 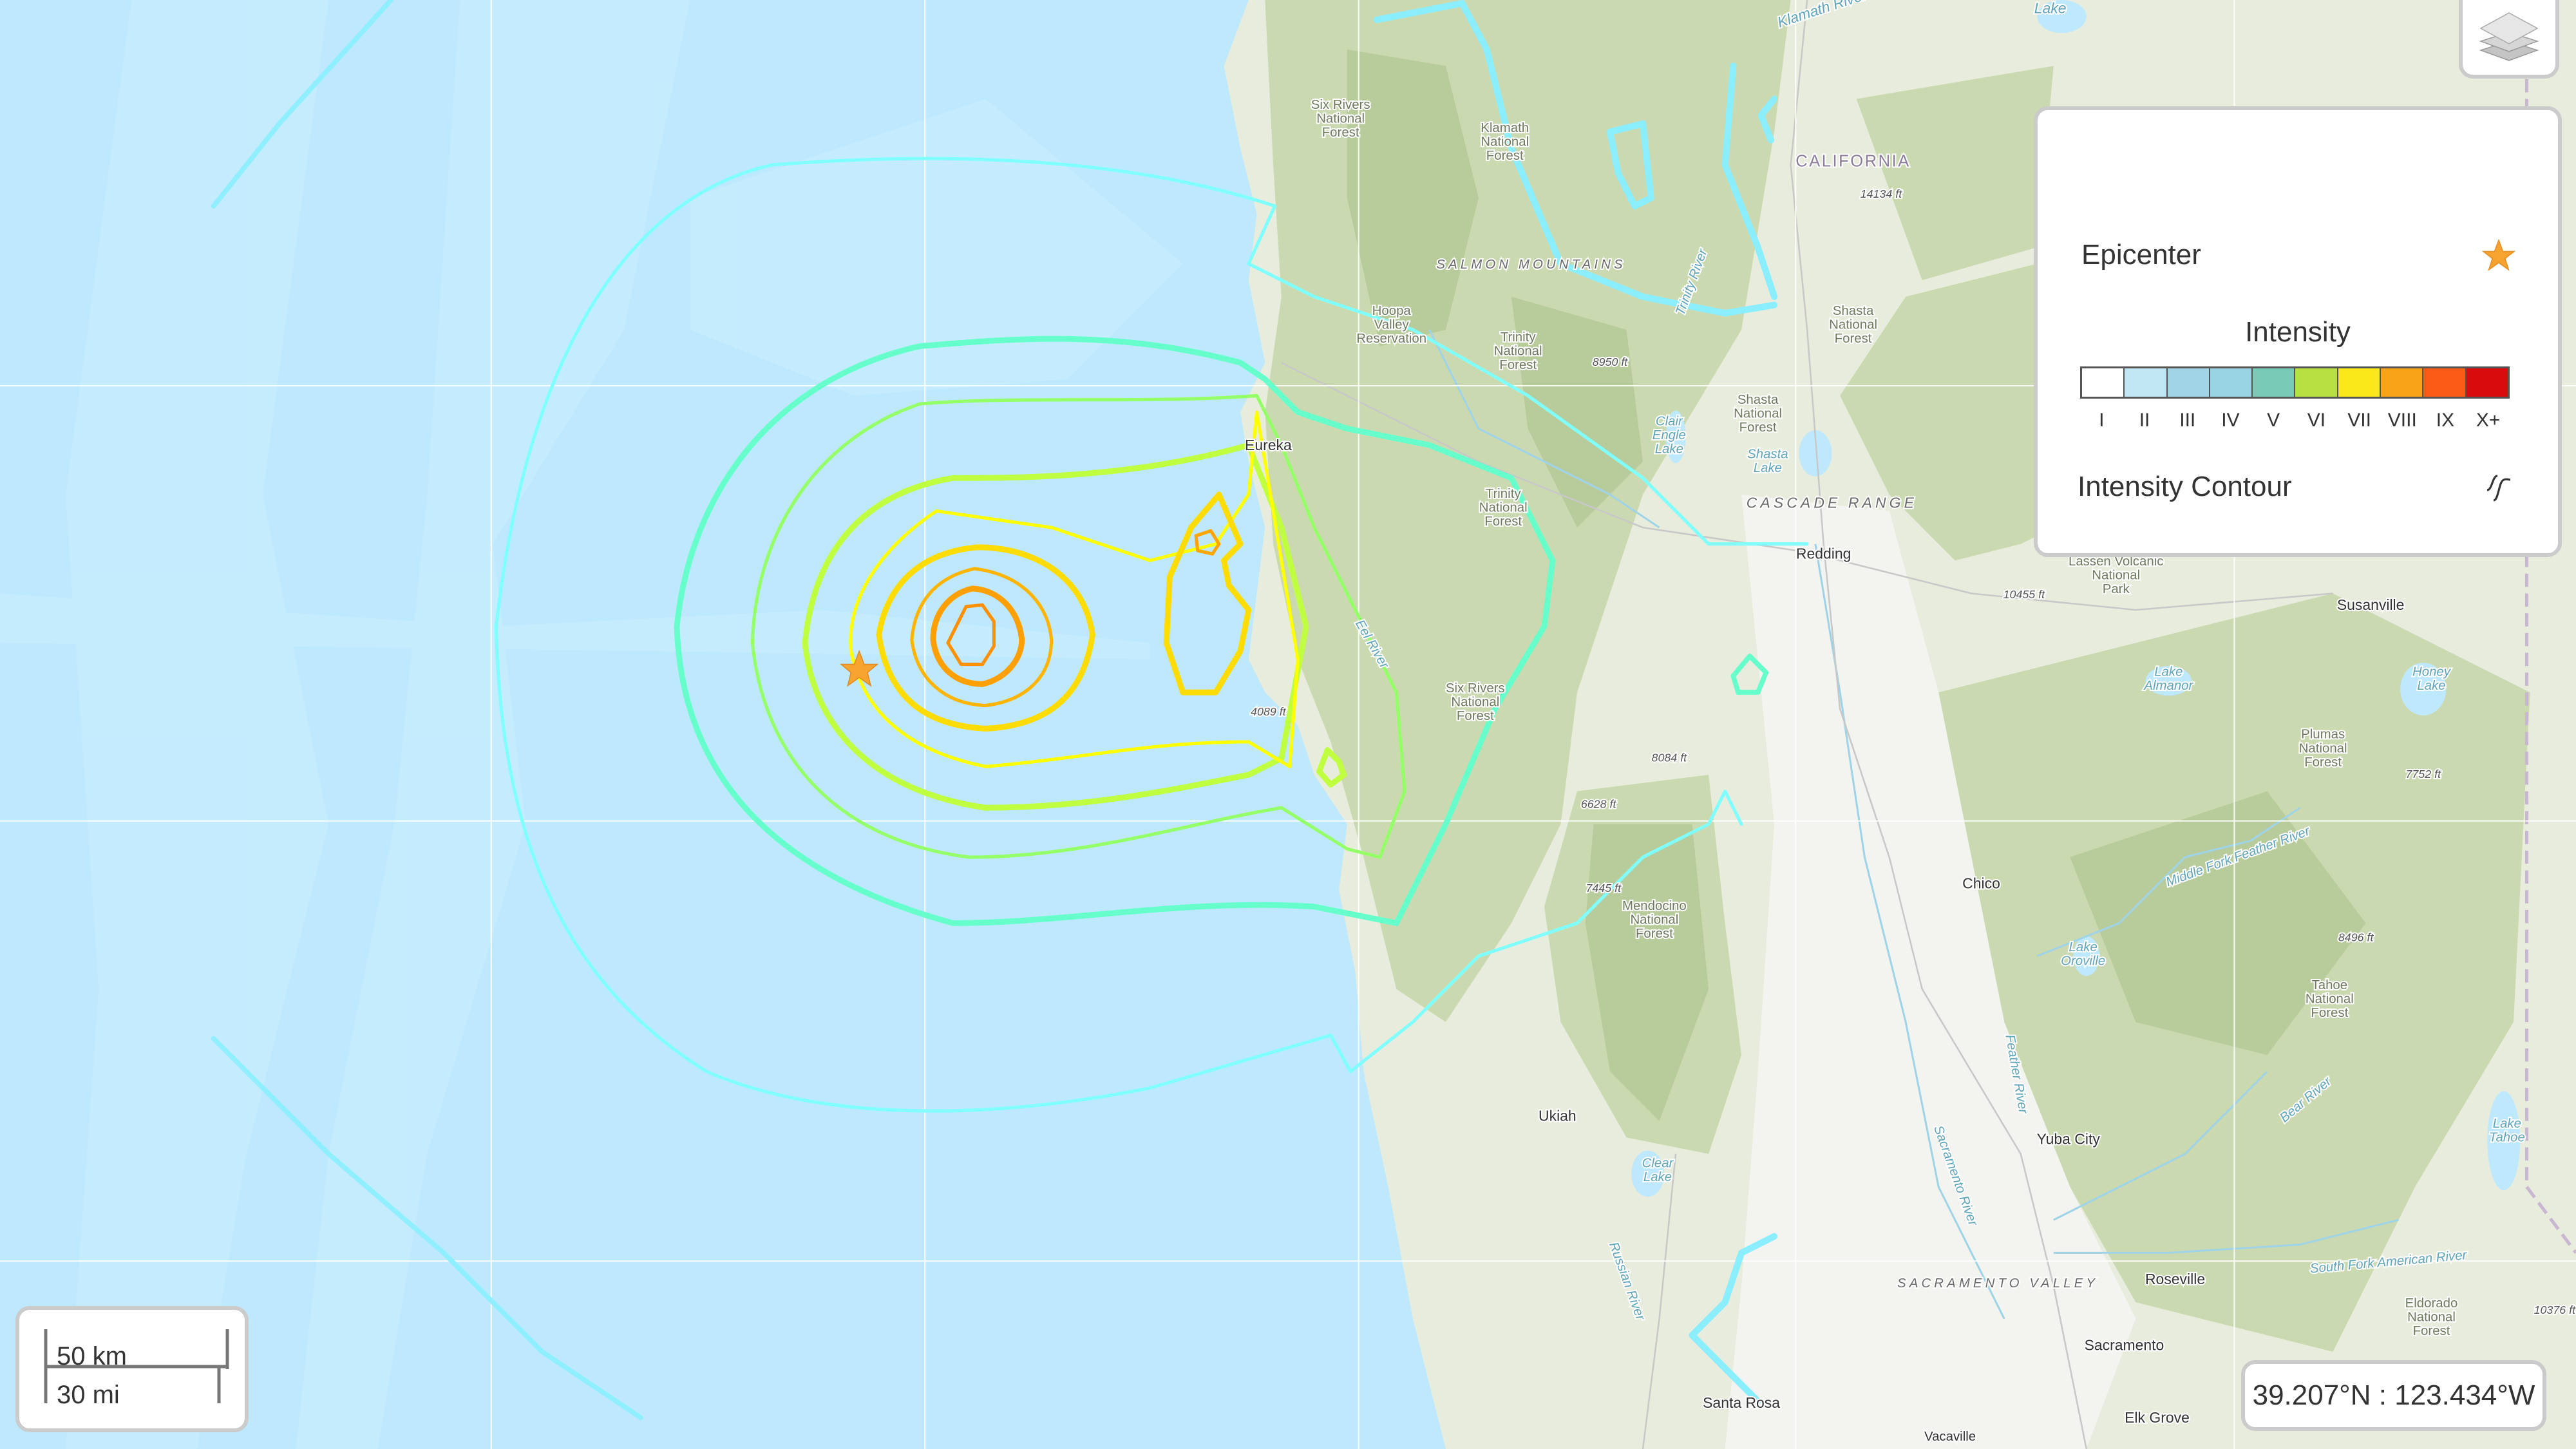 I want to click on map-label-city: Elk Grove, so click(x=2157, y=1417).